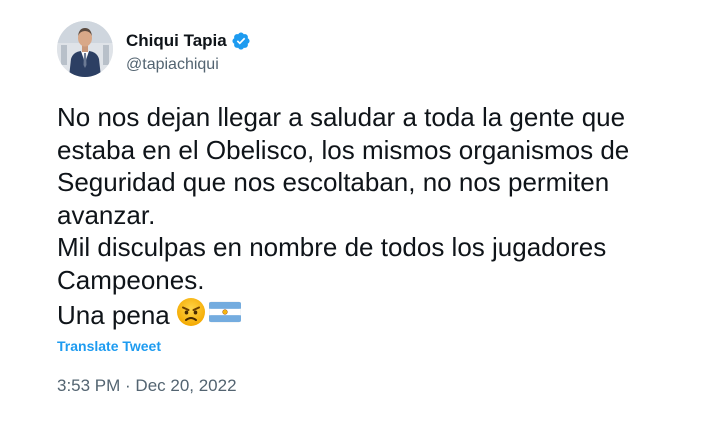  What do you see at coordinates (106, 214) in the screenshot?
I see `tweet-line: avanzar.` at bounding box center [106, 214].